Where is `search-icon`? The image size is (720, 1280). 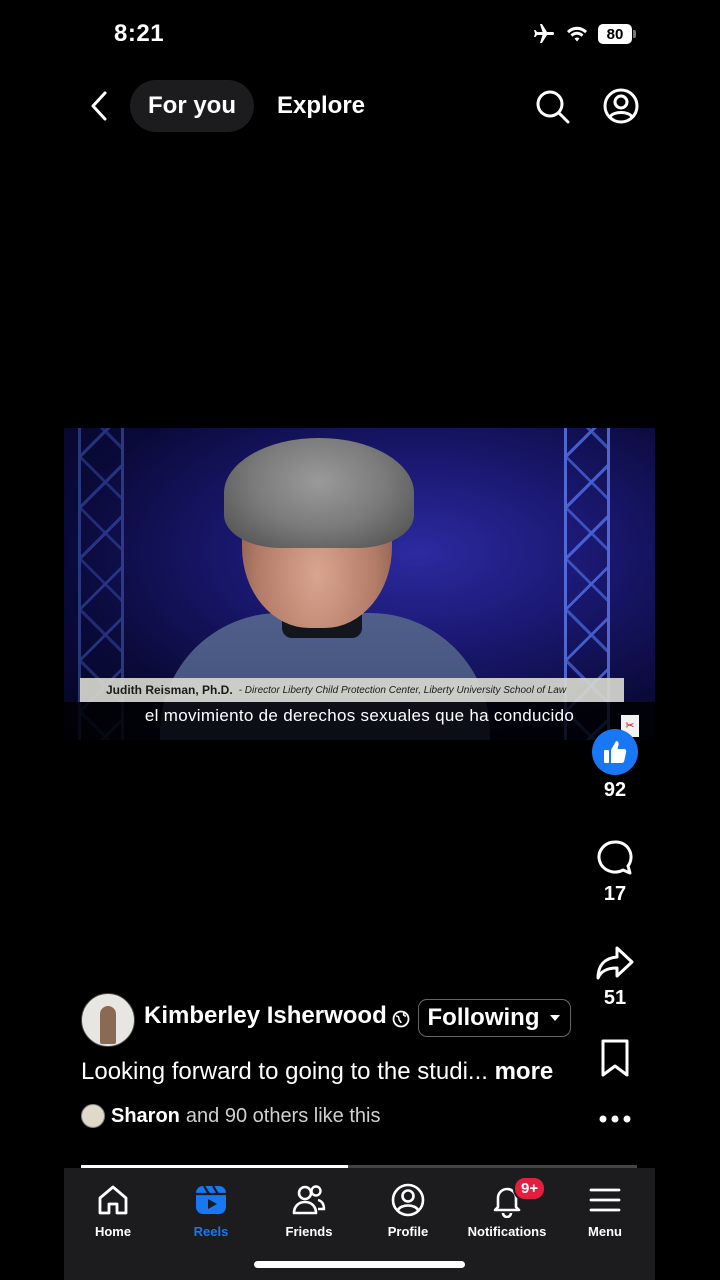 search-icon is located at coordinates (553, 107).